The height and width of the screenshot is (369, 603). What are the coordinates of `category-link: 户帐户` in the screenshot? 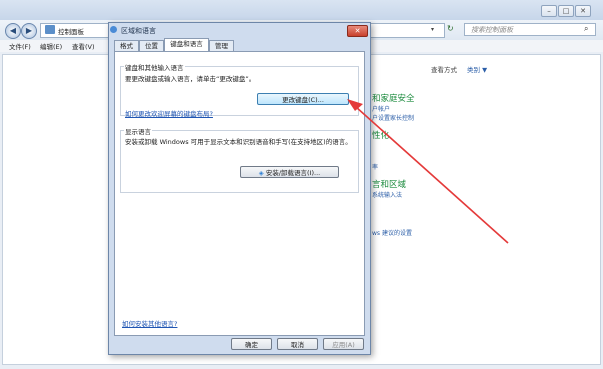 It's located at (381, 108).